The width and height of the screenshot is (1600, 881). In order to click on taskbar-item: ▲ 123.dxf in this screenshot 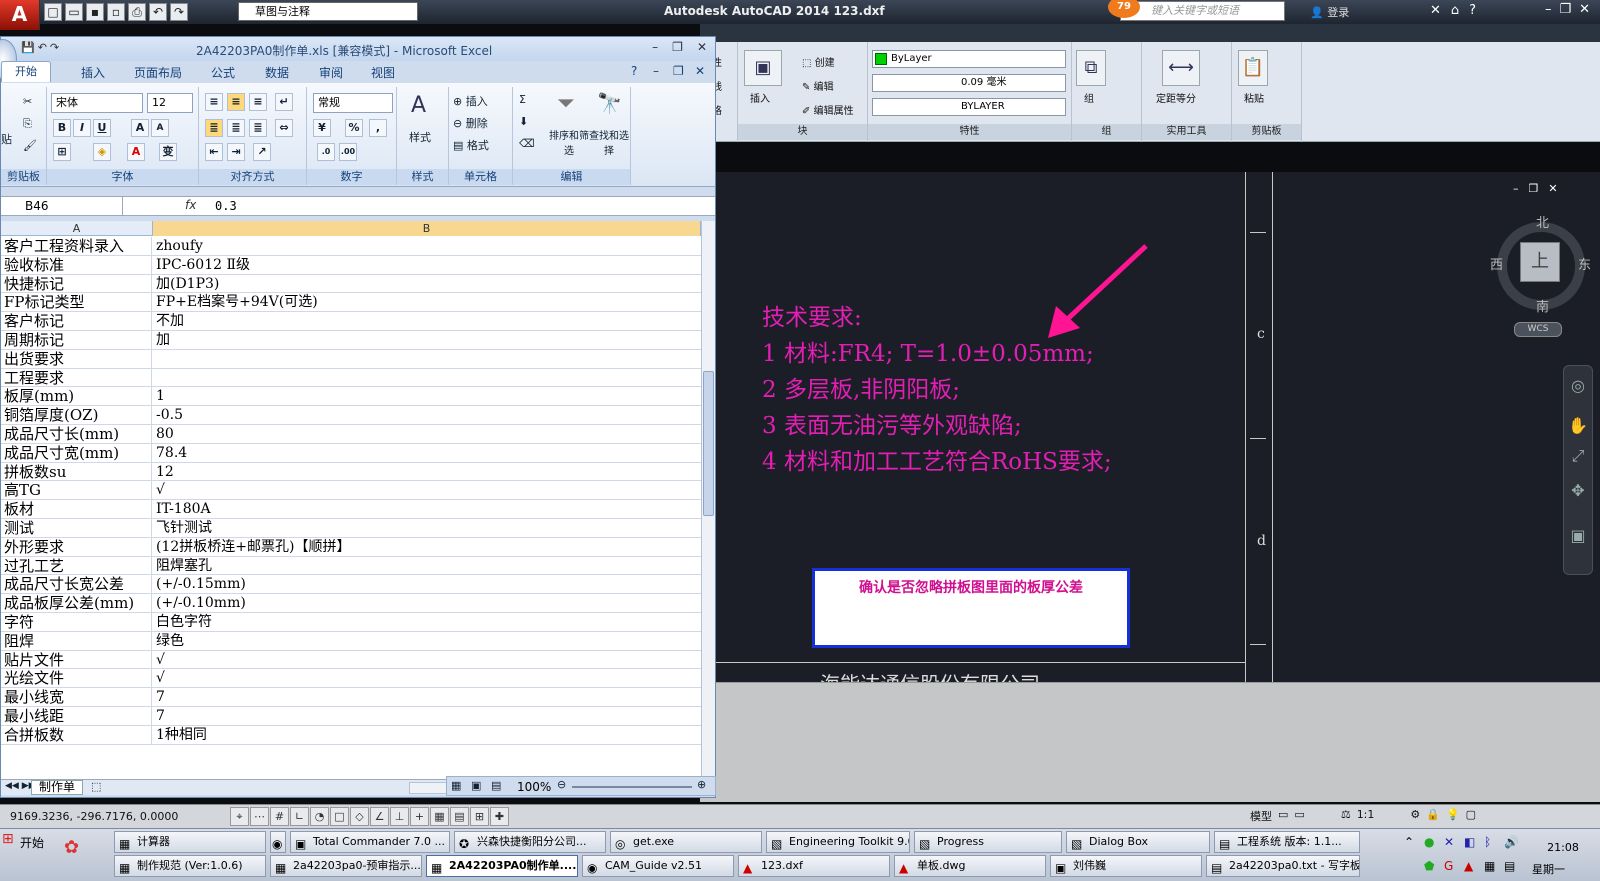, I will do `click(814, 866)`.